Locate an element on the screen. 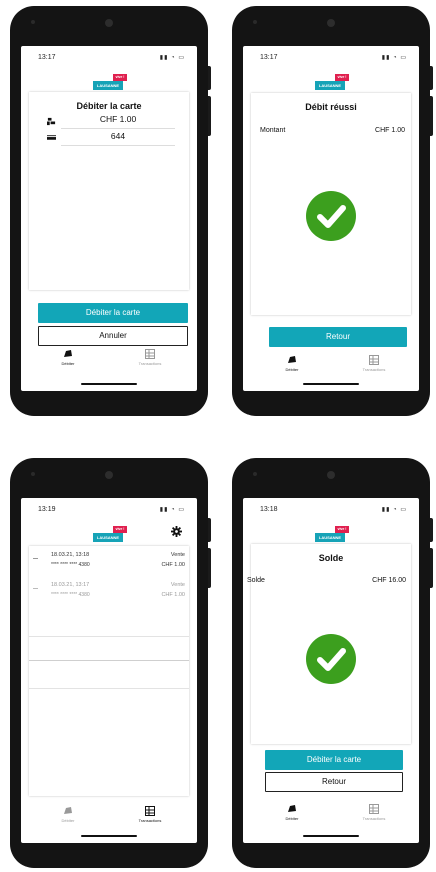 Image resolution: width=436 pixels, height=872 pixels. balance-label: Solde is located at coordinates (256, 580).